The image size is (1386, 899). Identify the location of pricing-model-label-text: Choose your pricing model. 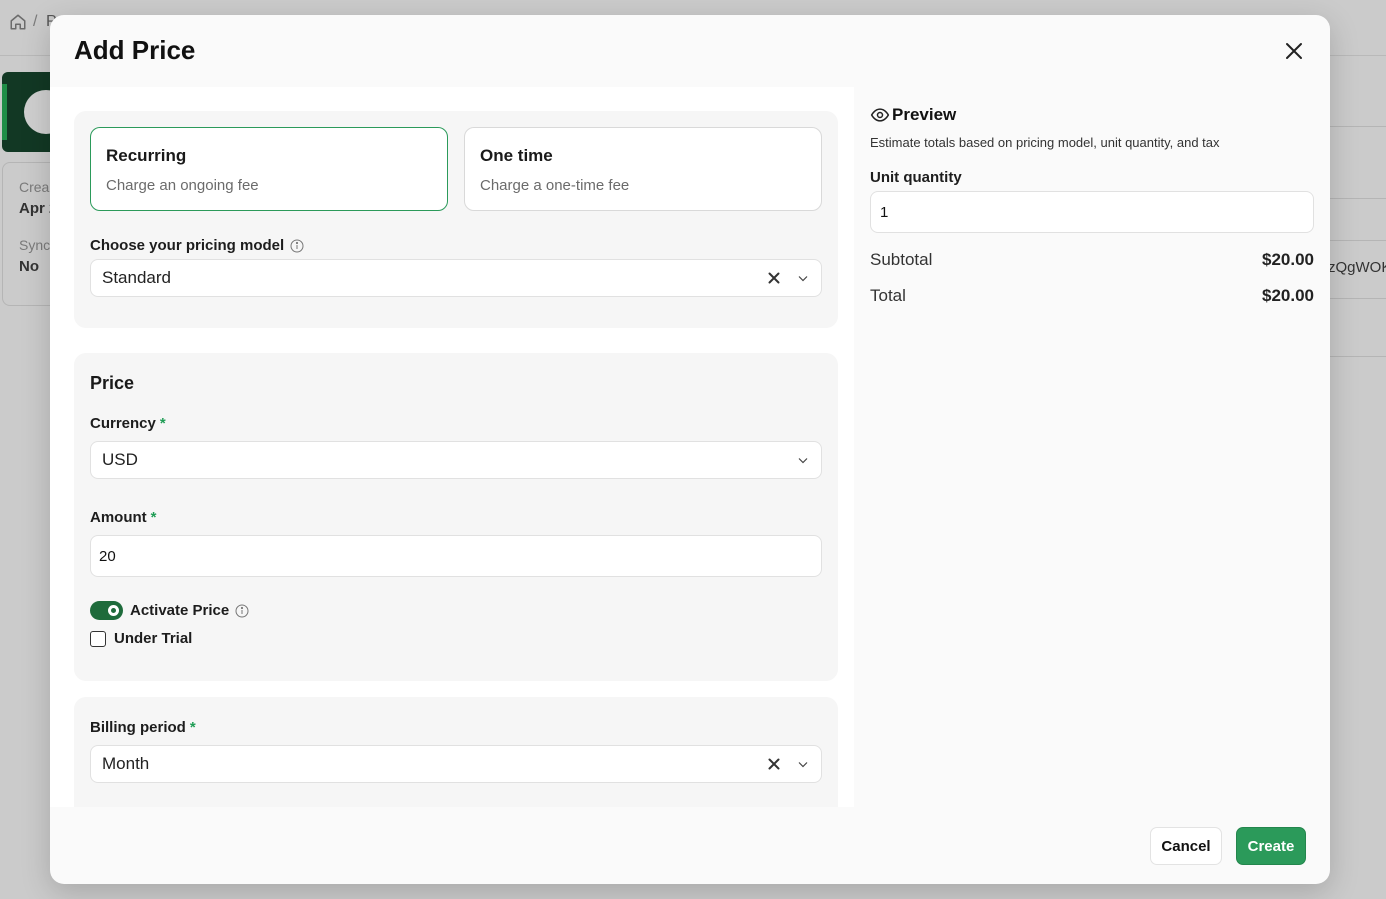
(187, 245).